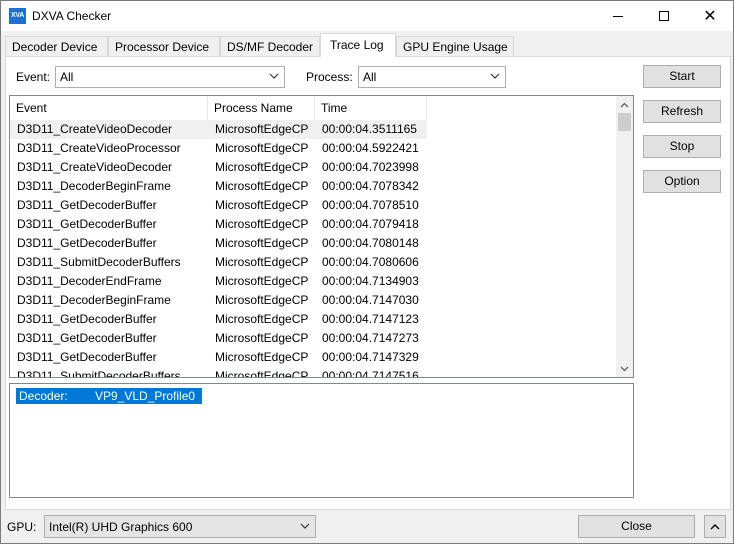  I want to click on maximize-icon, so click(664, 16).